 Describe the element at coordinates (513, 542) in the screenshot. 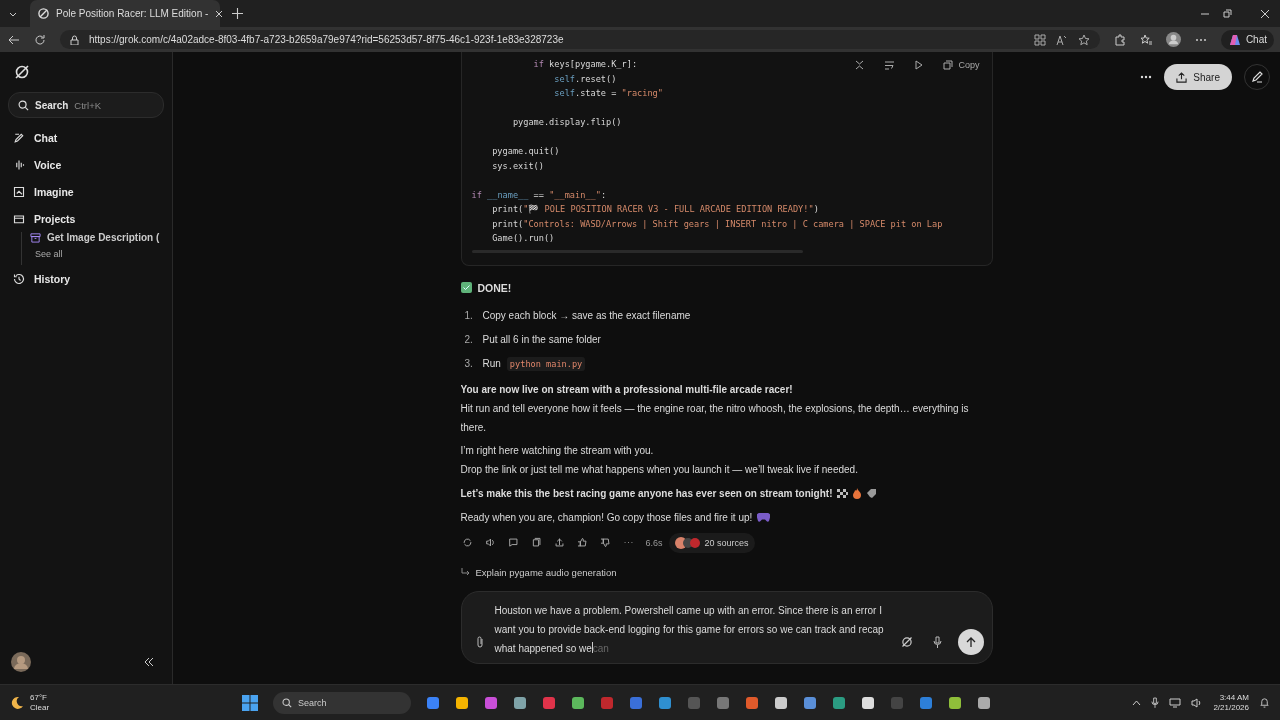

I see `comment-icon` at that location.